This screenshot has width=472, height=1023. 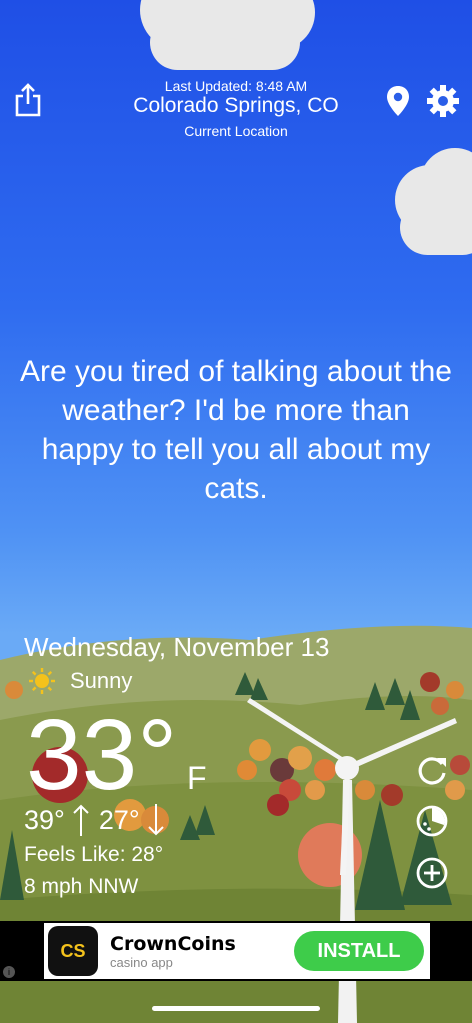 What do you see at coordinates (236, 131) in the screenshot?
I see `location-label: Current Location` at bounding box center [236, 131].